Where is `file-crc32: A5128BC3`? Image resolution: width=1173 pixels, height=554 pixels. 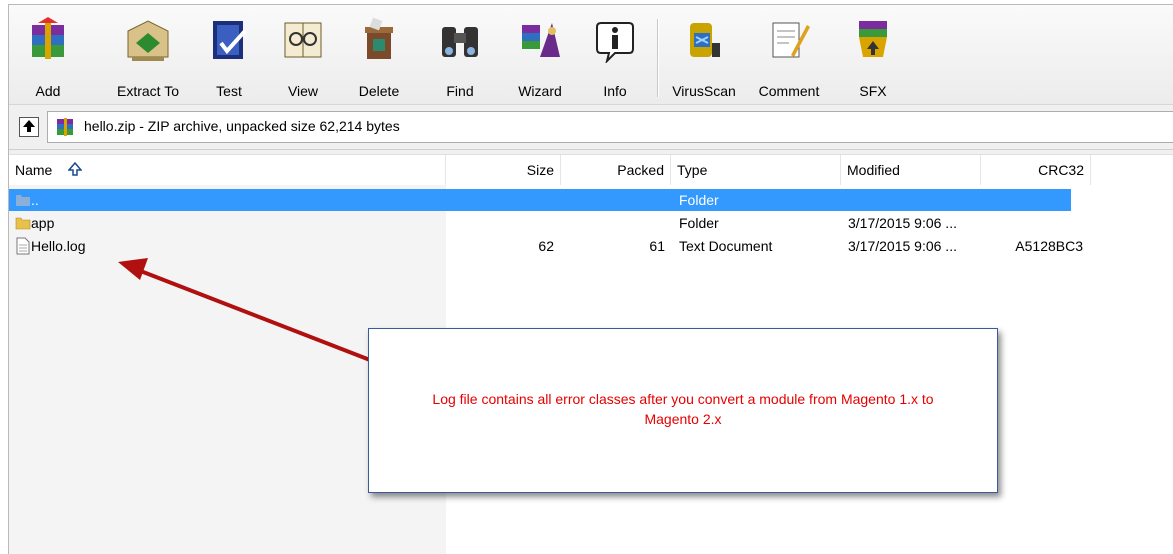
file-crc32: A5128BC3 is located at coordinates (1049, 246).